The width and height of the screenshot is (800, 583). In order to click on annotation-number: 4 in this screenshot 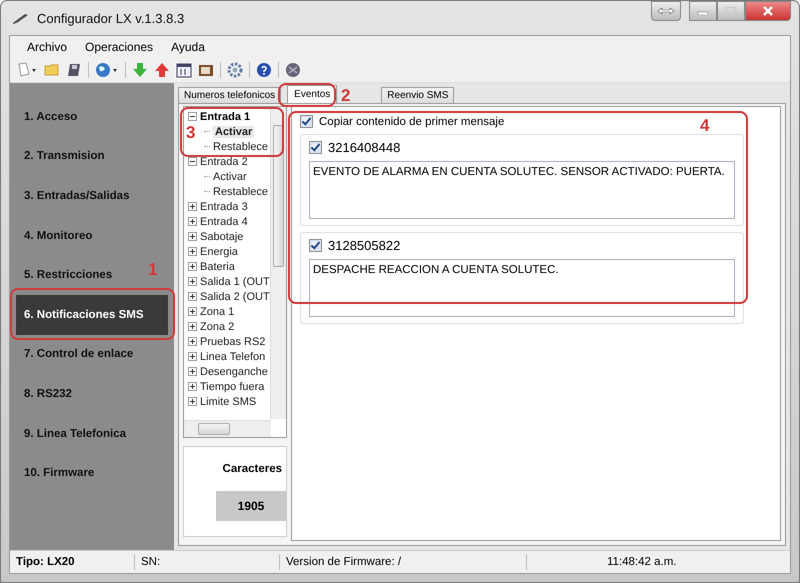, I will do `click(705, 126)`.